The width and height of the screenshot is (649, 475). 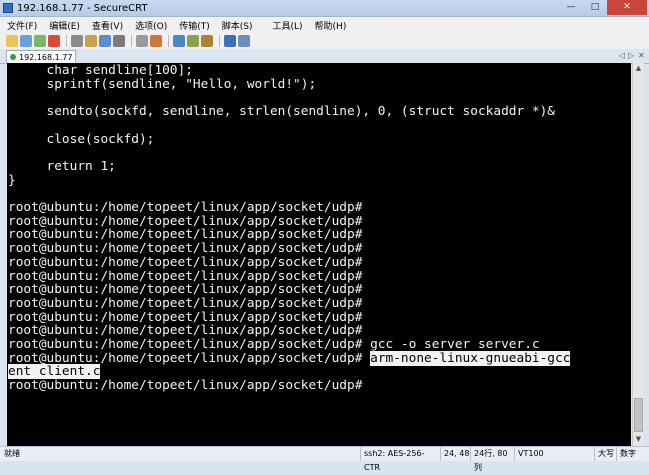 What do you see at coordinates (492, 459) in the screenshot?
I see `status-terminal-size: 24行, 80列` at bounding box center [492, 459].